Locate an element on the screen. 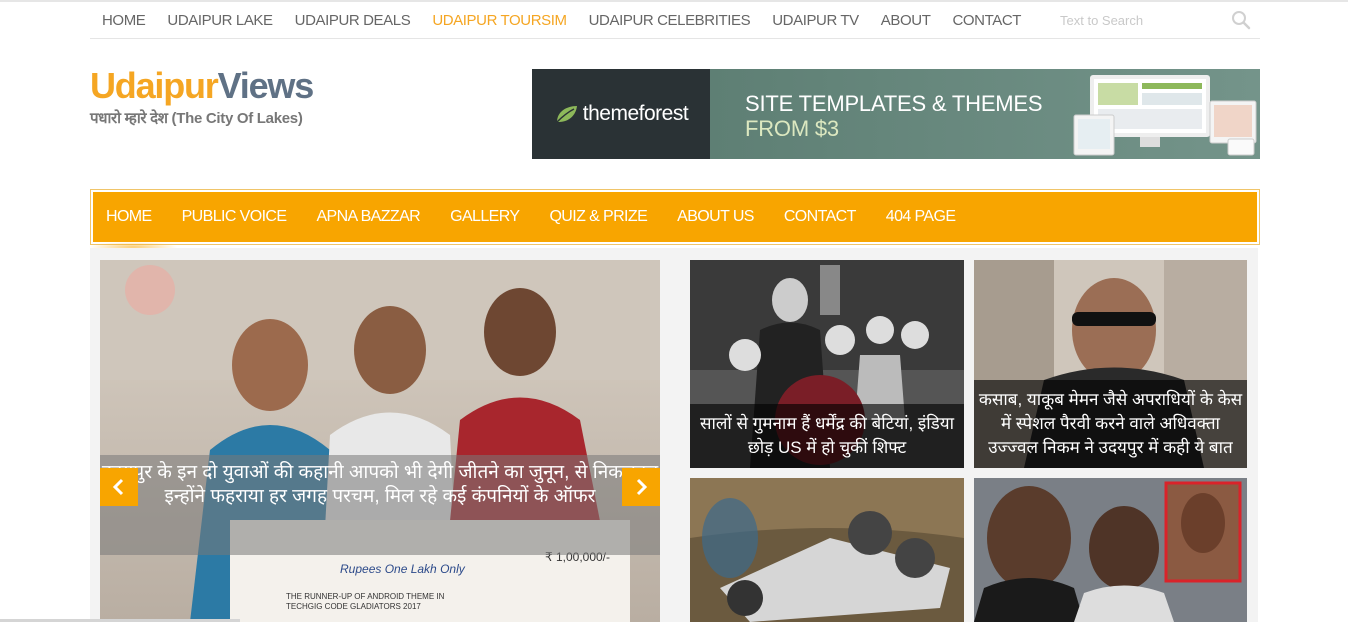 The width and height of the screenshot is (1348, 622). mainnav-public-voice: PUBLIC VOICE is located at coordinates (234, 217).